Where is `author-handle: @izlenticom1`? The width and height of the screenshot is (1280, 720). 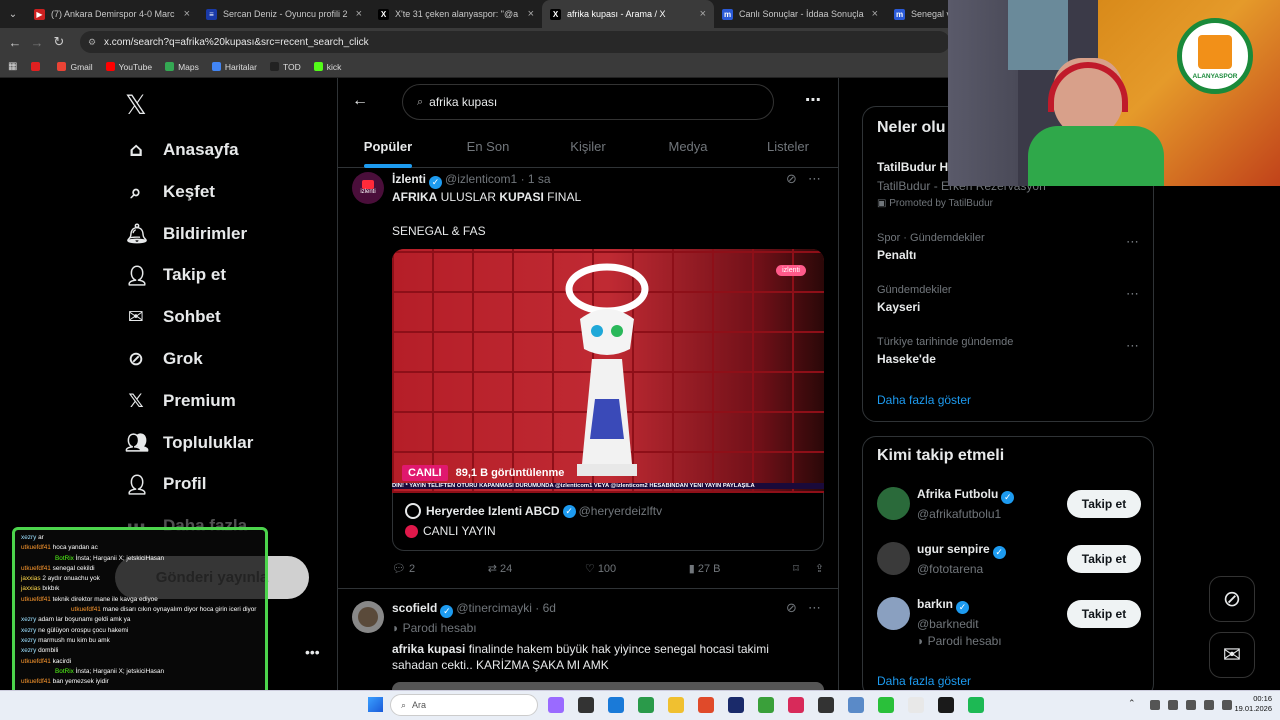 author-handle: @izlenticom1 is located at coordinates (481, 179).